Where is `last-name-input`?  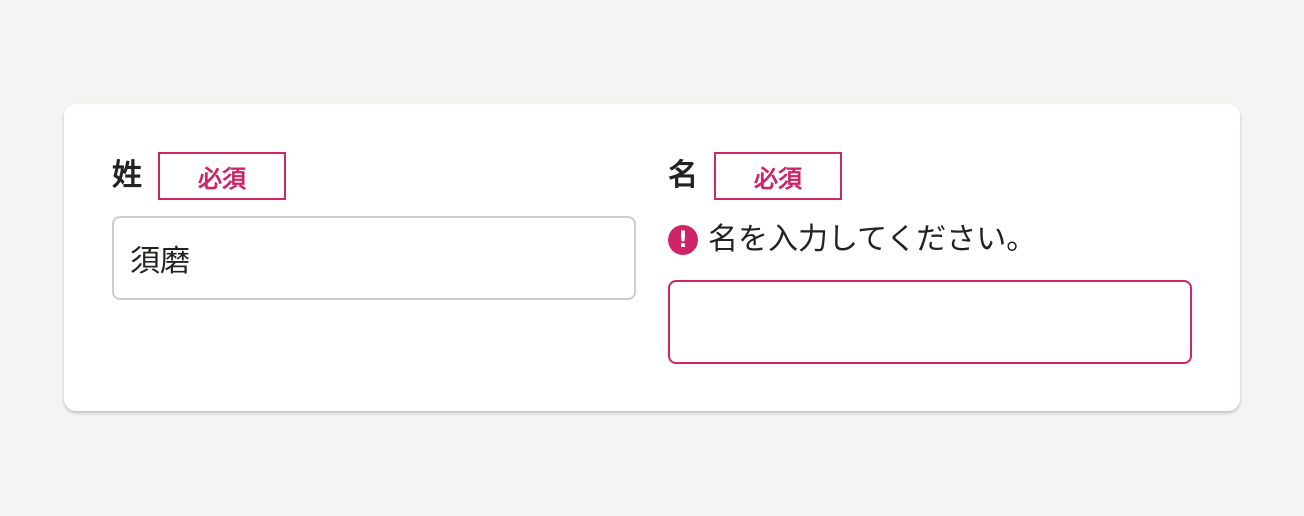
last-name-input is located at coordinates (374, 258).